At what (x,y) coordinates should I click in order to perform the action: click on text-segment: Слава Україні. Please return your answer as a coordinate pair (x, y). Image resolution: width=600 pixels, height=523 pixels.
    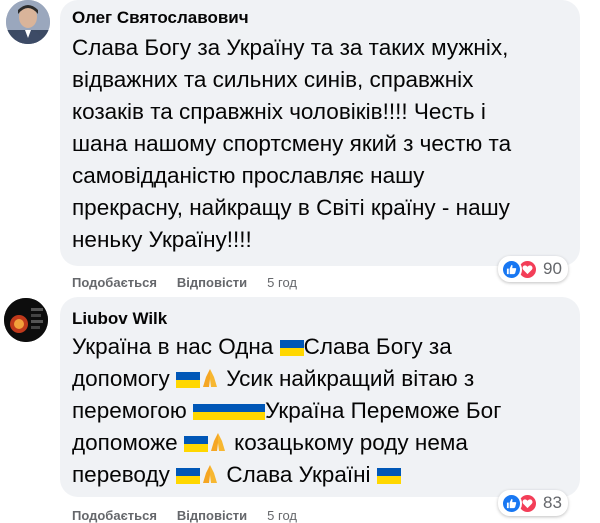
    Looking at the image, I should click on (298, 474).